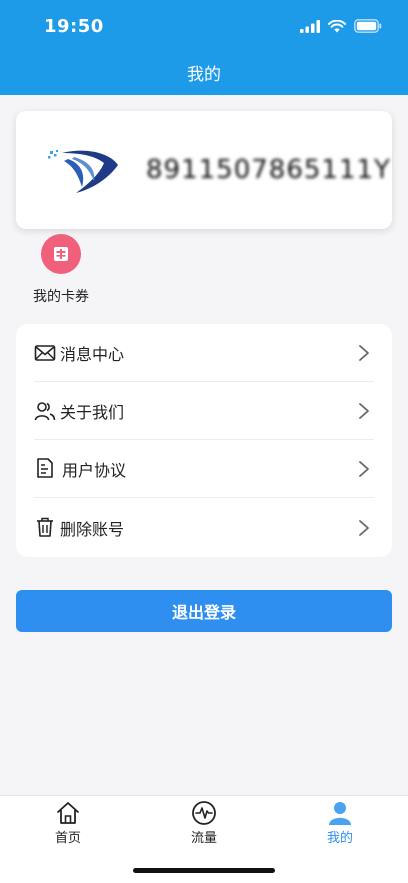 This screenshot has width=408, height=883. I want to click on brand-logo-icon, so click(83, 171).